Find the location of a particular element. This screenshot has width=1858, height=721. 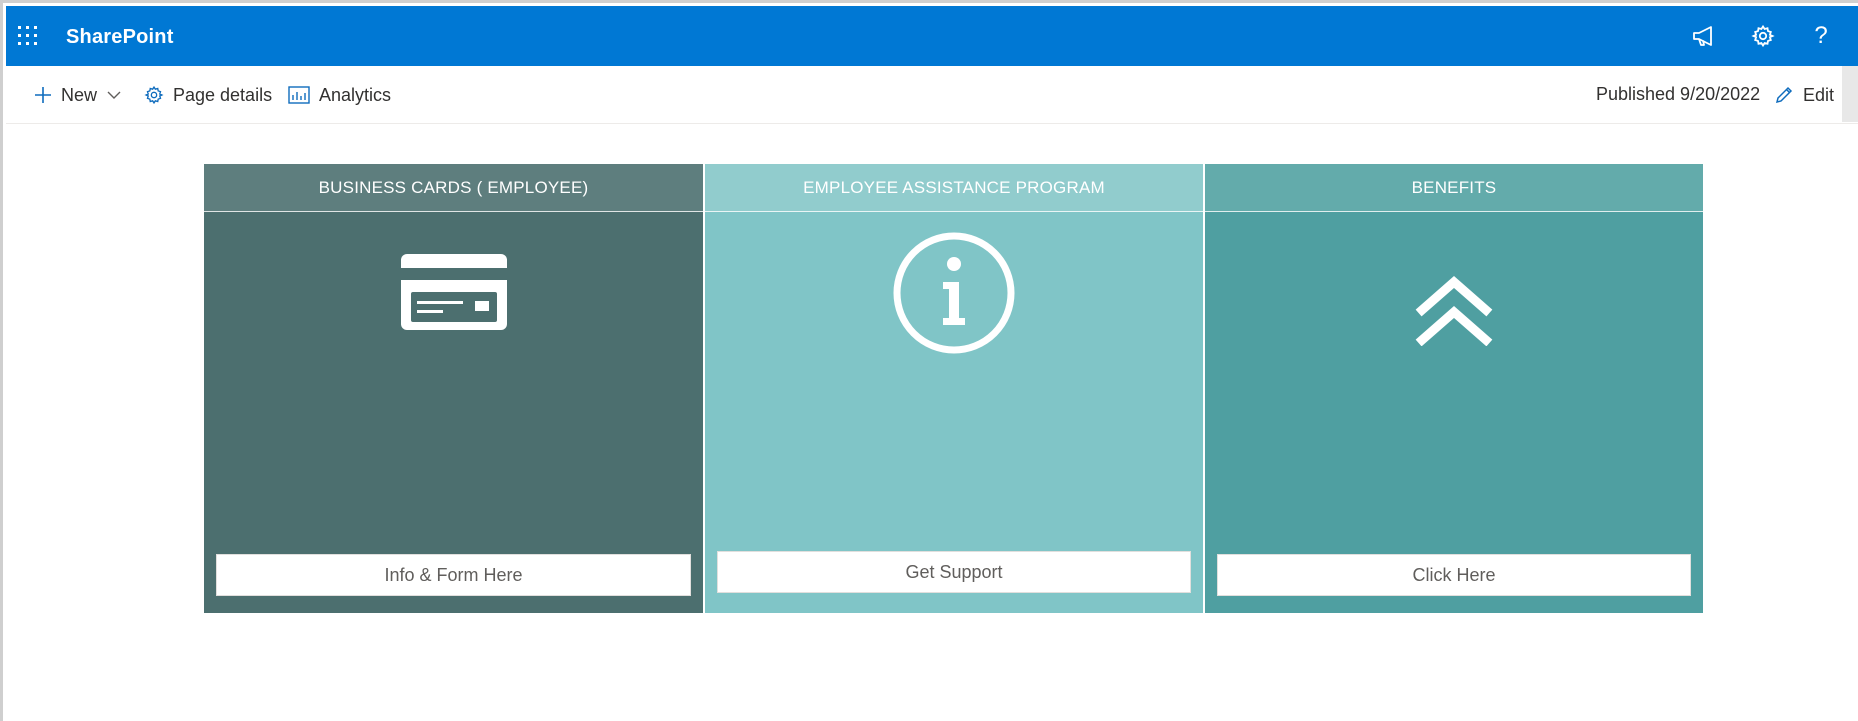

get-support-button: Get Support is located at coordinates (954, 572).